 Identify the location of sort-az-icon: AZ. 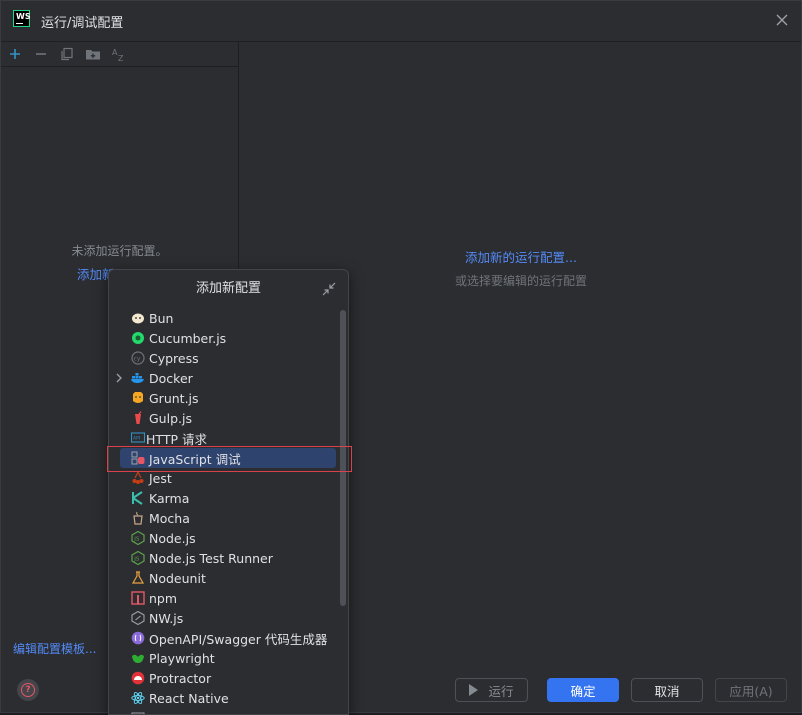
(118, 55).